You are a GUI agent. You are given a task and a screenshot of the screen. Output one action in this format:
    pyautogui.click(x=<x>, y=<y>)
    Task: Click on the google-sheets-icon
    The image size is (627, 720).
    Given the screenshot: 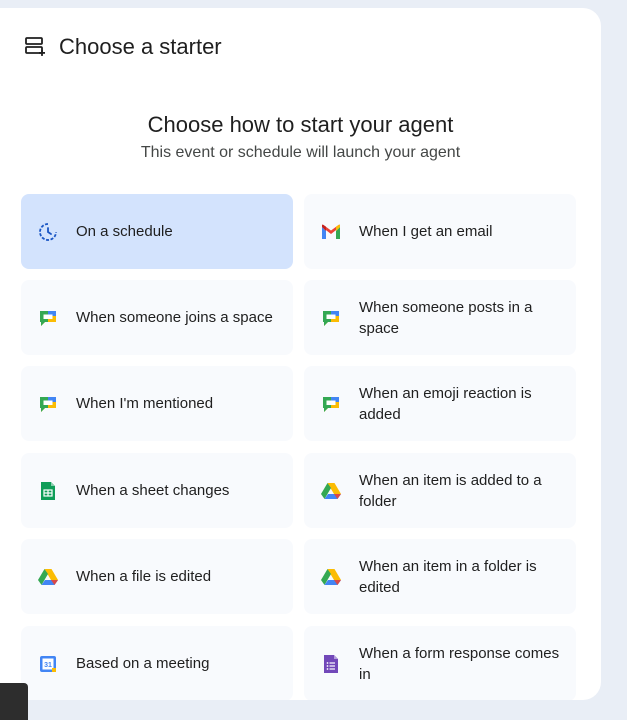 What is the action you would take?
    pyautogui.click(x=48, y=491)
    